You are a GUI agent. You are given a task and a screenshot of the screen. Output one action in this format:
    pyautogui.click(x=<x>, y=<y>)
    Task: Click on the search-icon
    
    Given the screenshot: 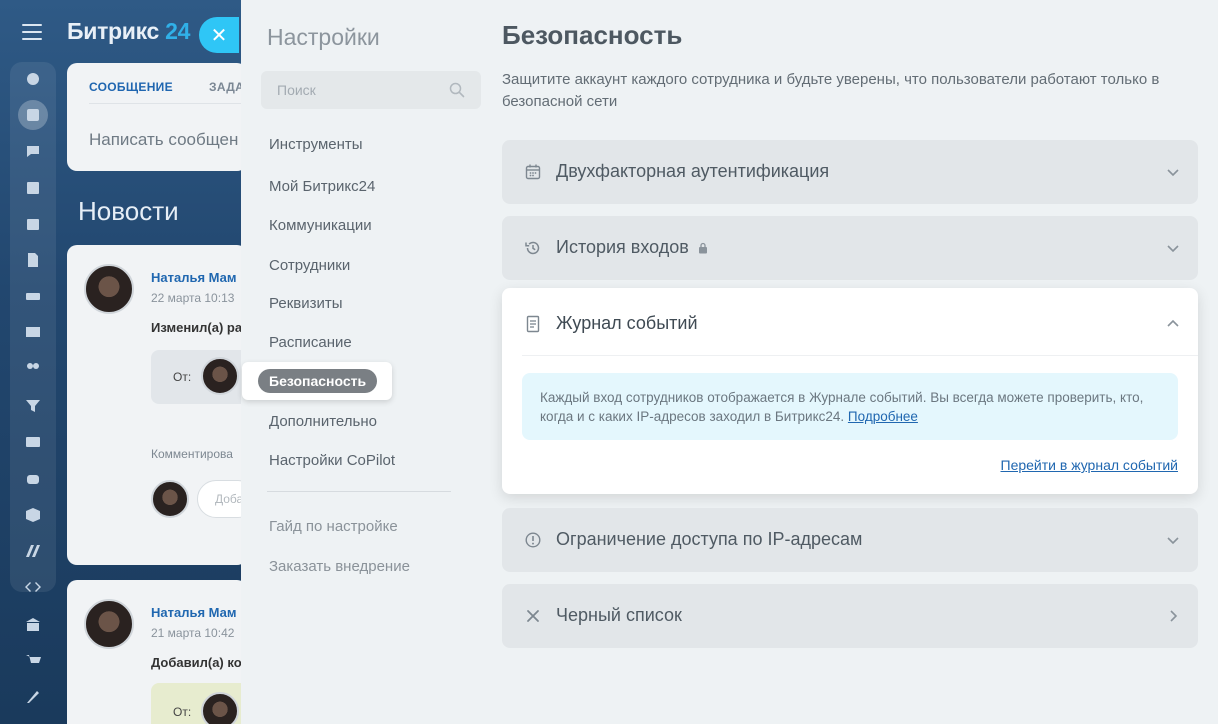 What is the action you would take?
    pyautogui.click(x=457, y=90)
    